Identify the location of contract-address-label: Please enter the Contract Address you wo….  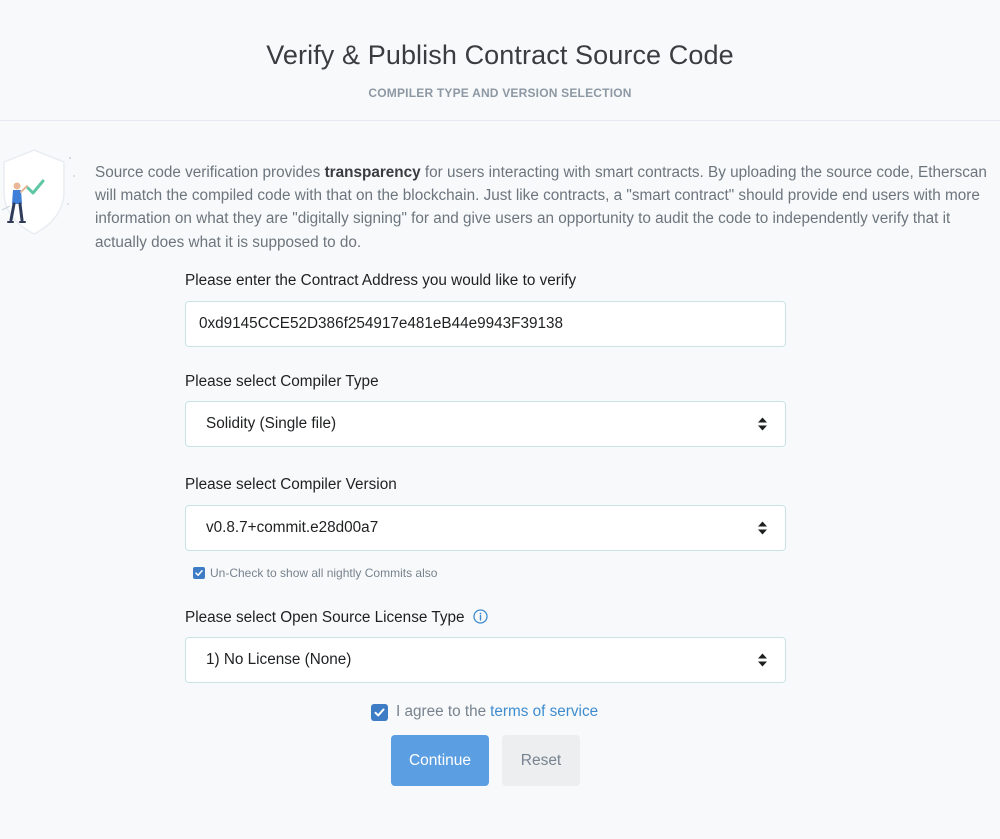
(381, 280).